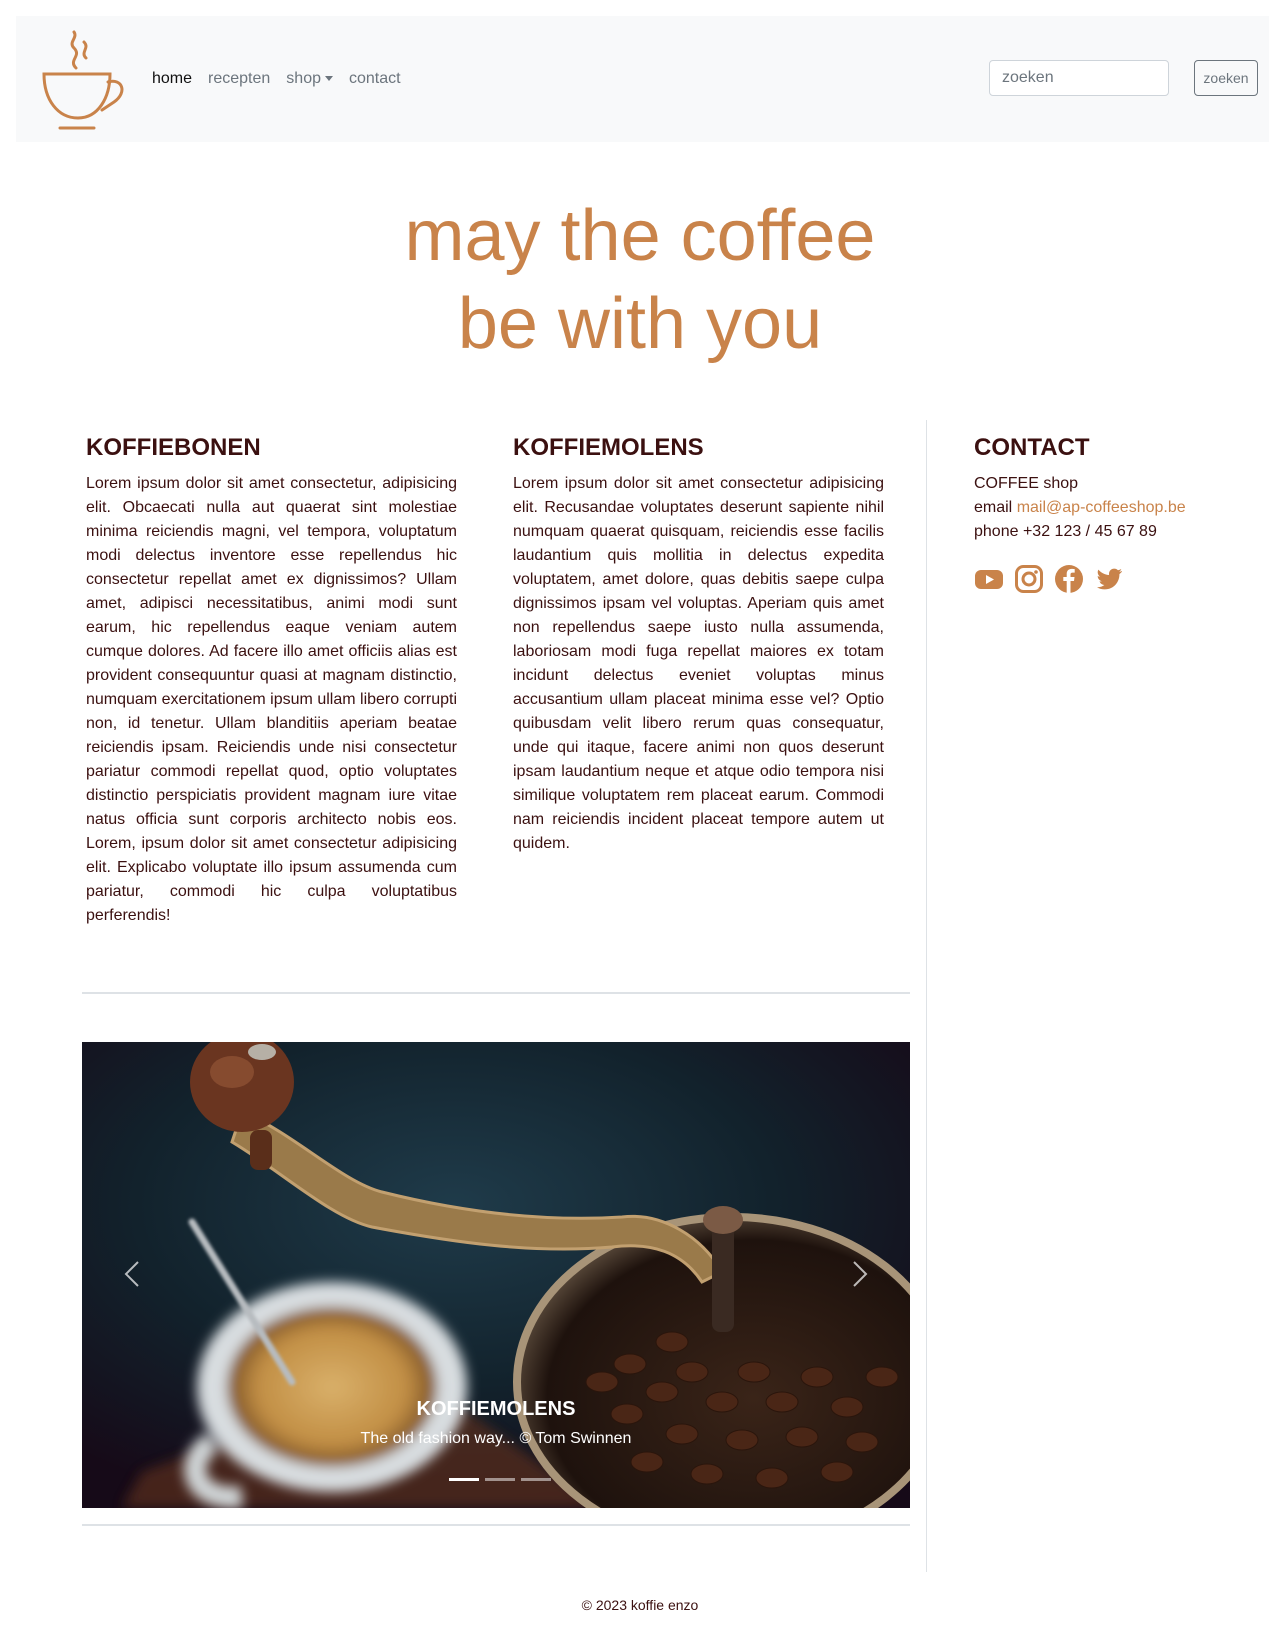 The height and width of the screenshot is (1645, 1280). Describe the element at coordinates (173, 447) in the screenshot. I see `koffiebonen-title: KOFFIEBONEN` at that location.